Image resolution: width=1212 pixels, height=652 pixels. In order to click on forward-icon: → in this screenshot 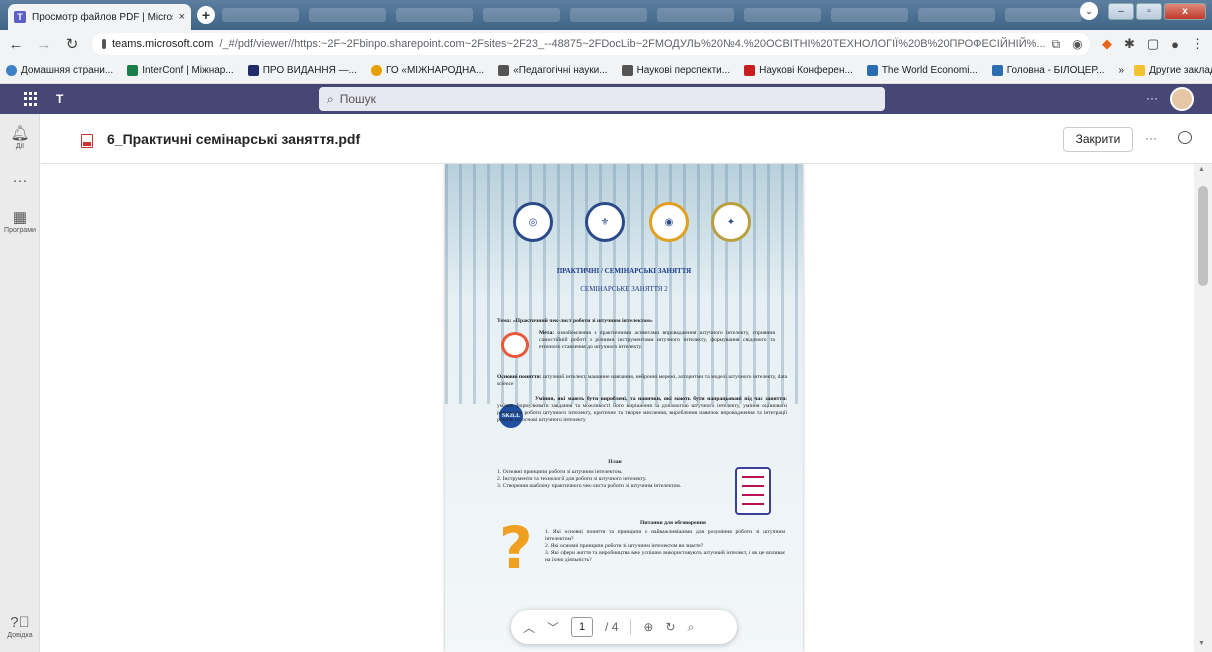, I will do `click(44, 44)`.